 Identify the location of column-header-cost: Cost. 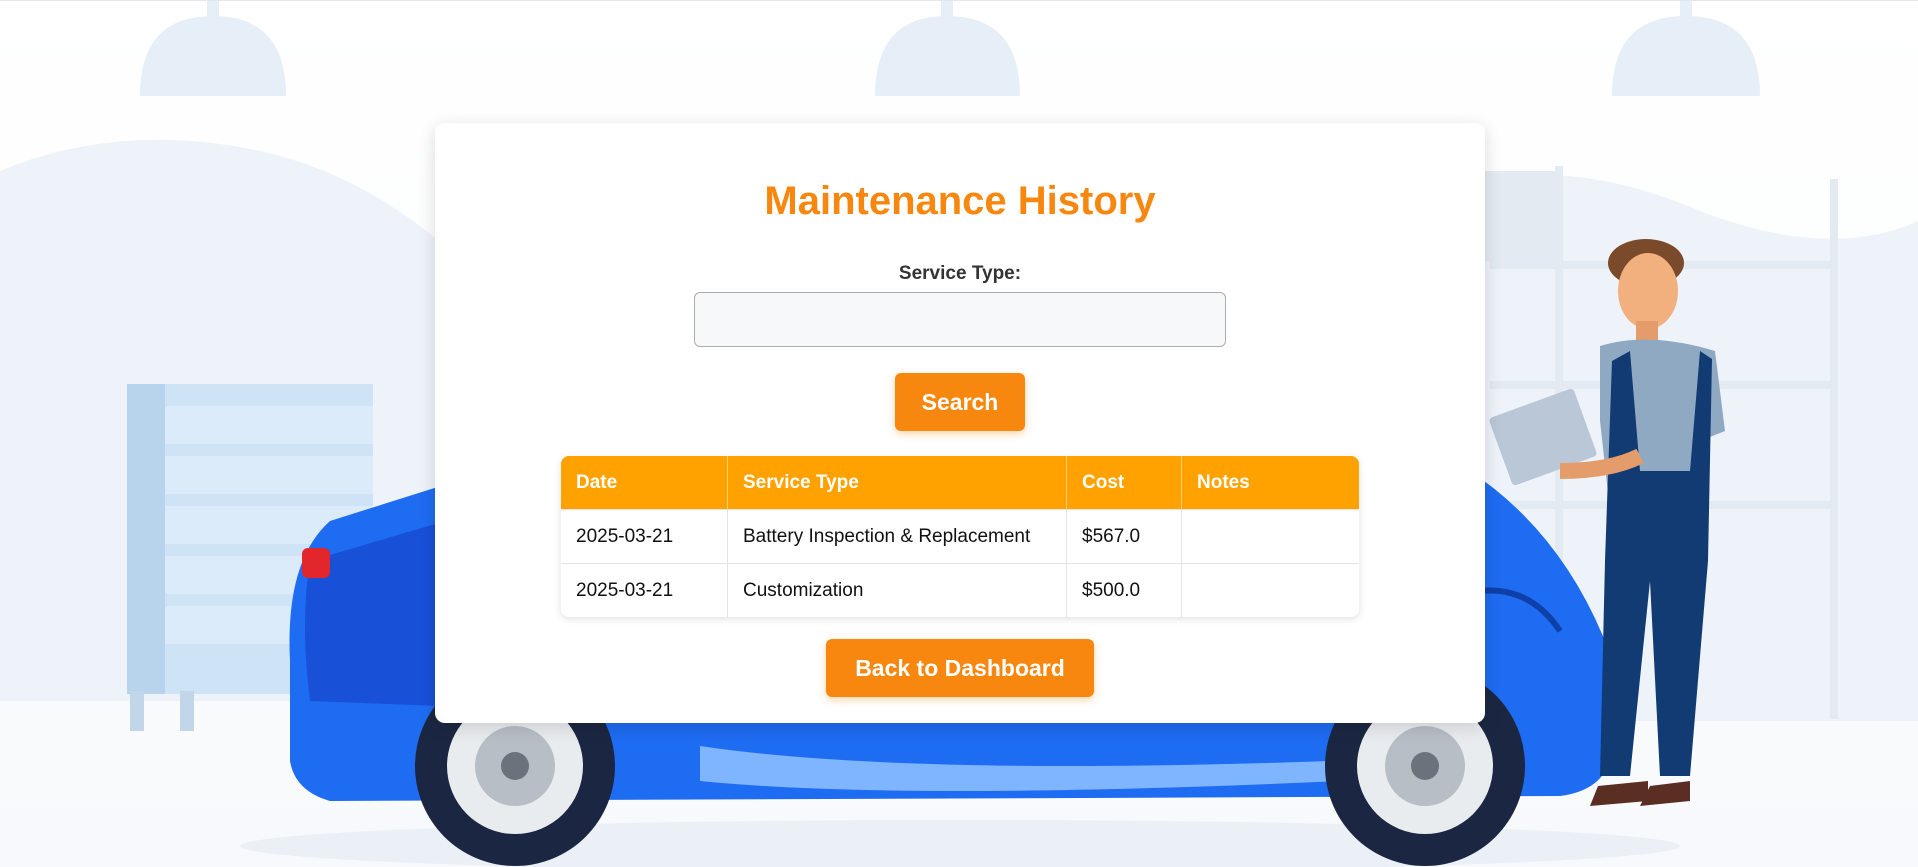
(1124, 483).